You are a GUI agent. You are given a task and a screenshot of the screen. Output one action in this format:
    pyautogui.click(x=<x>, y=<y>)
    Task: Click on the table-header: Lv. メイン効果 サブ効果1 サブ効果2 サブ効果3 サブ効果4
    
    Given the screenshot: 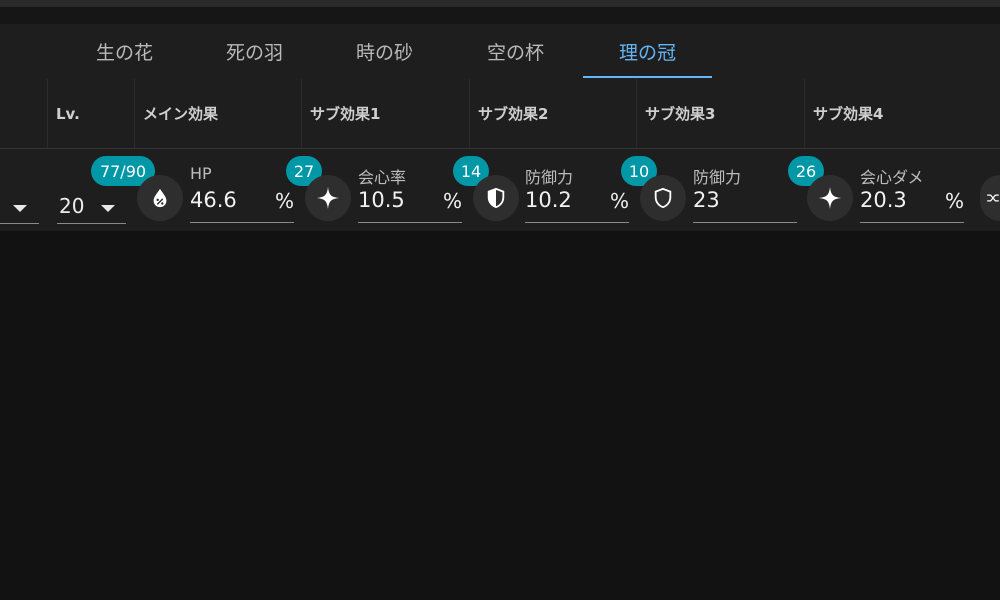 What is the action you would take?
    pyautogui.click(x=500, y=114)
    